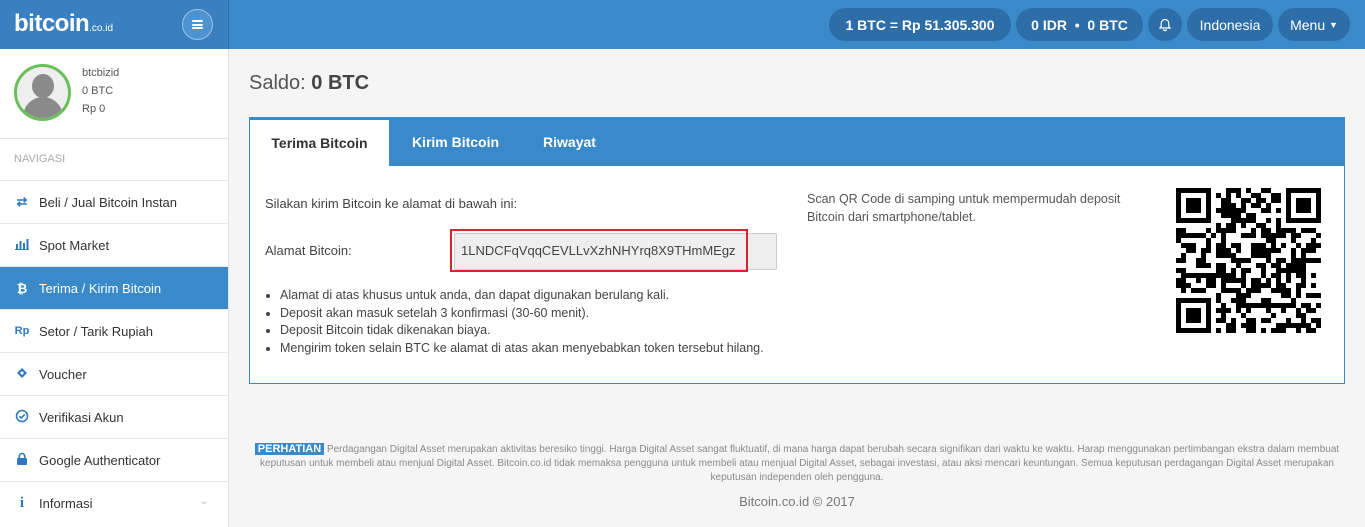 The image size is (1365, 527). I want to click on tab-label: Kirim Bitcoin, so click(455, 142).